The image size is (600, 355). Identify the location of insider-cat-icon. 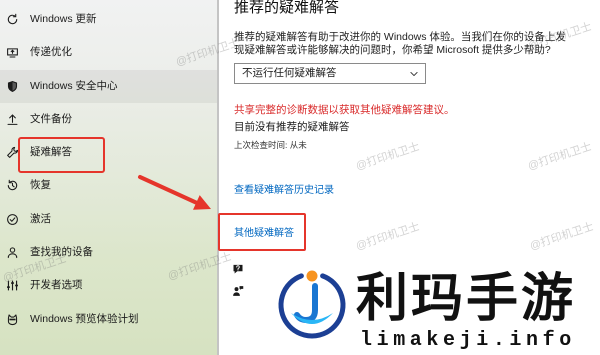
(12, 319).